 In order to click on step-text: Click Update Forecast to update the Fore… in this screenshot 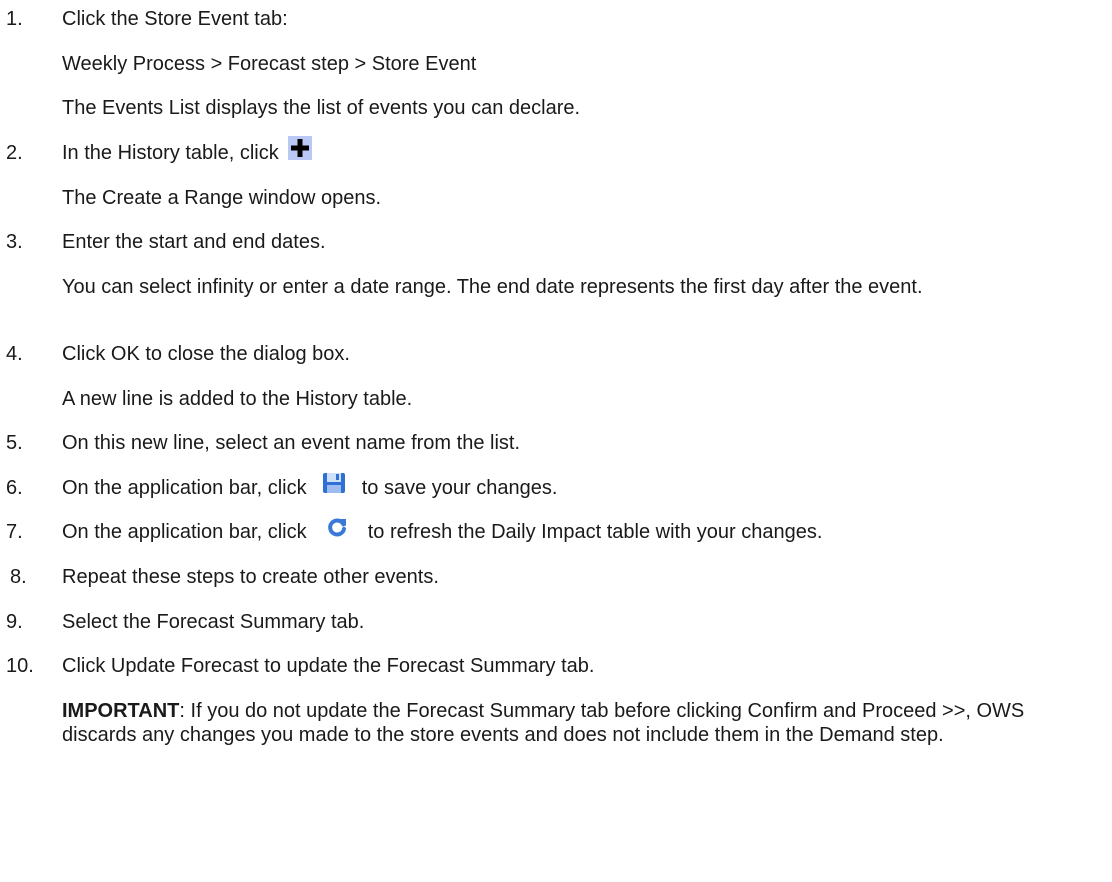, I will do `click(328, 666)`.